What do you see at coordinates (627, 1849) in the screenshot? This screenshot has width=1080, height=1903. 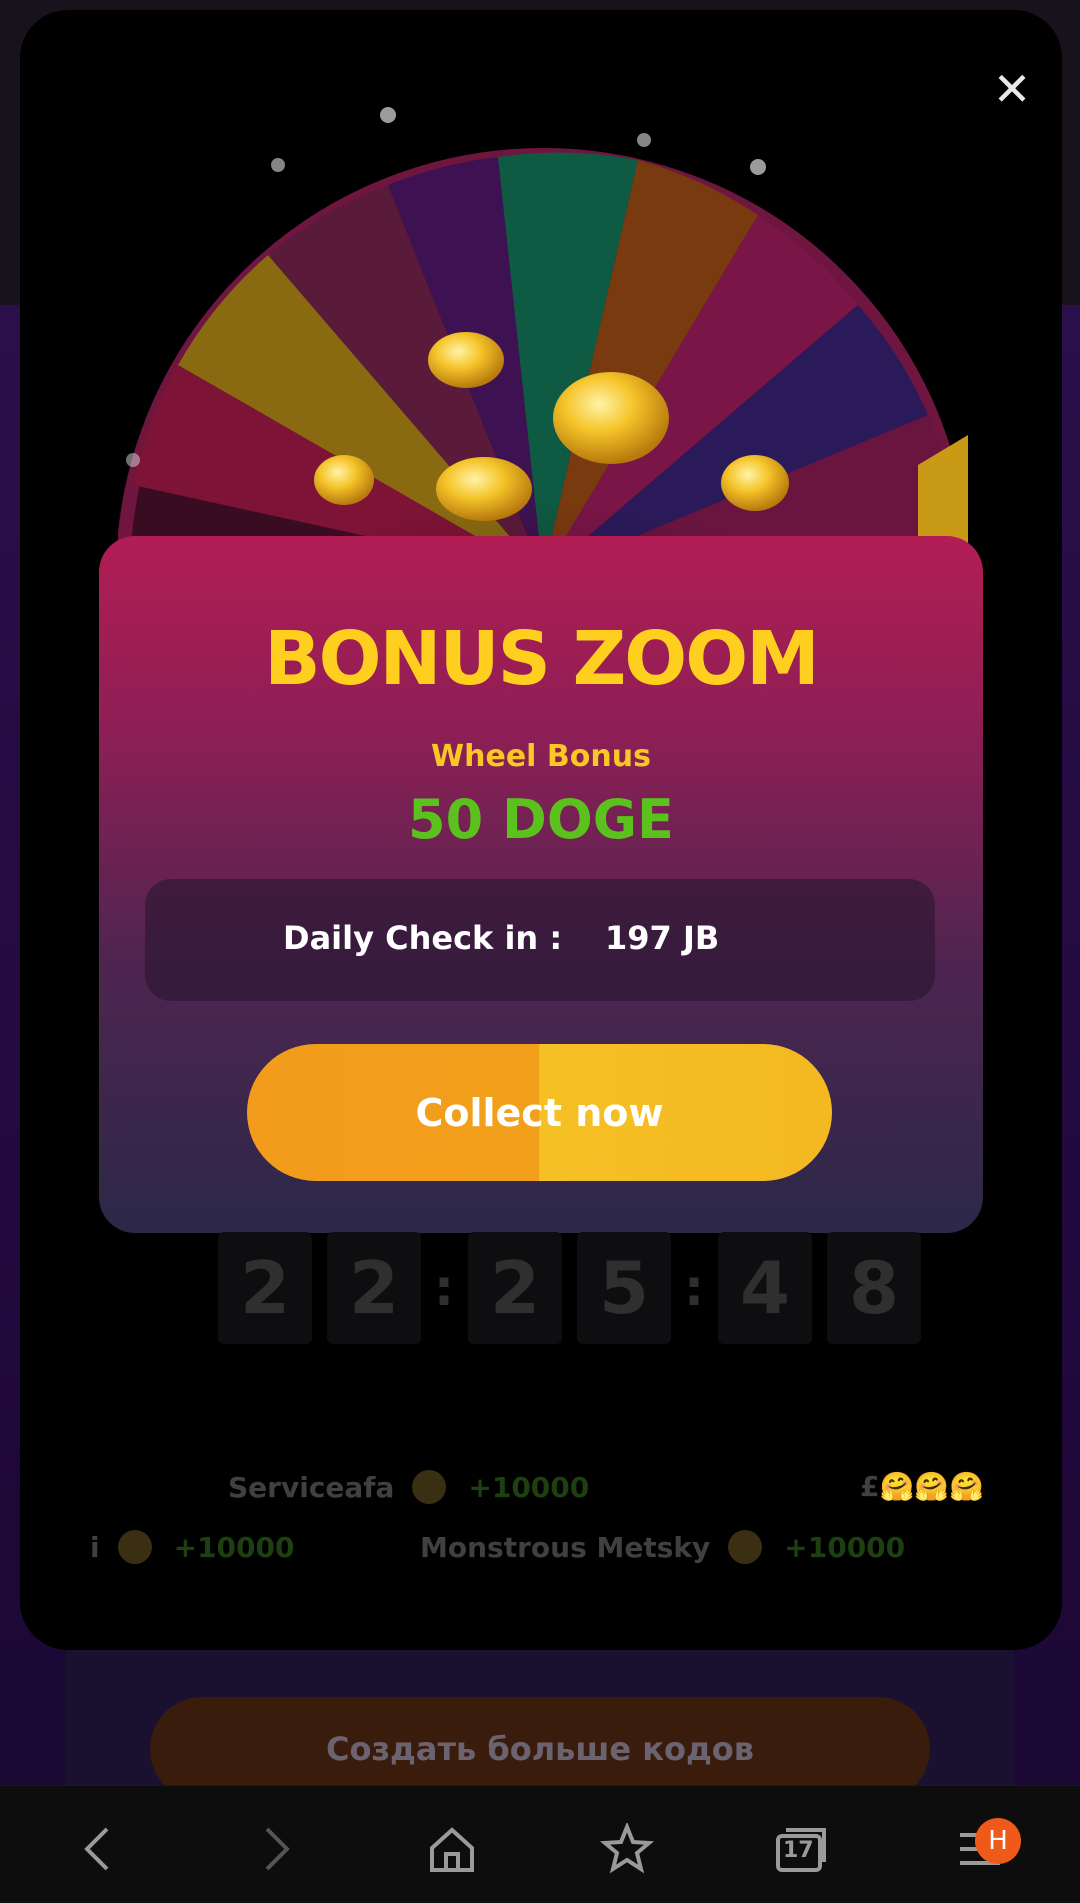 I see `bookmarks-icon` at bounding box center [627, 1849].